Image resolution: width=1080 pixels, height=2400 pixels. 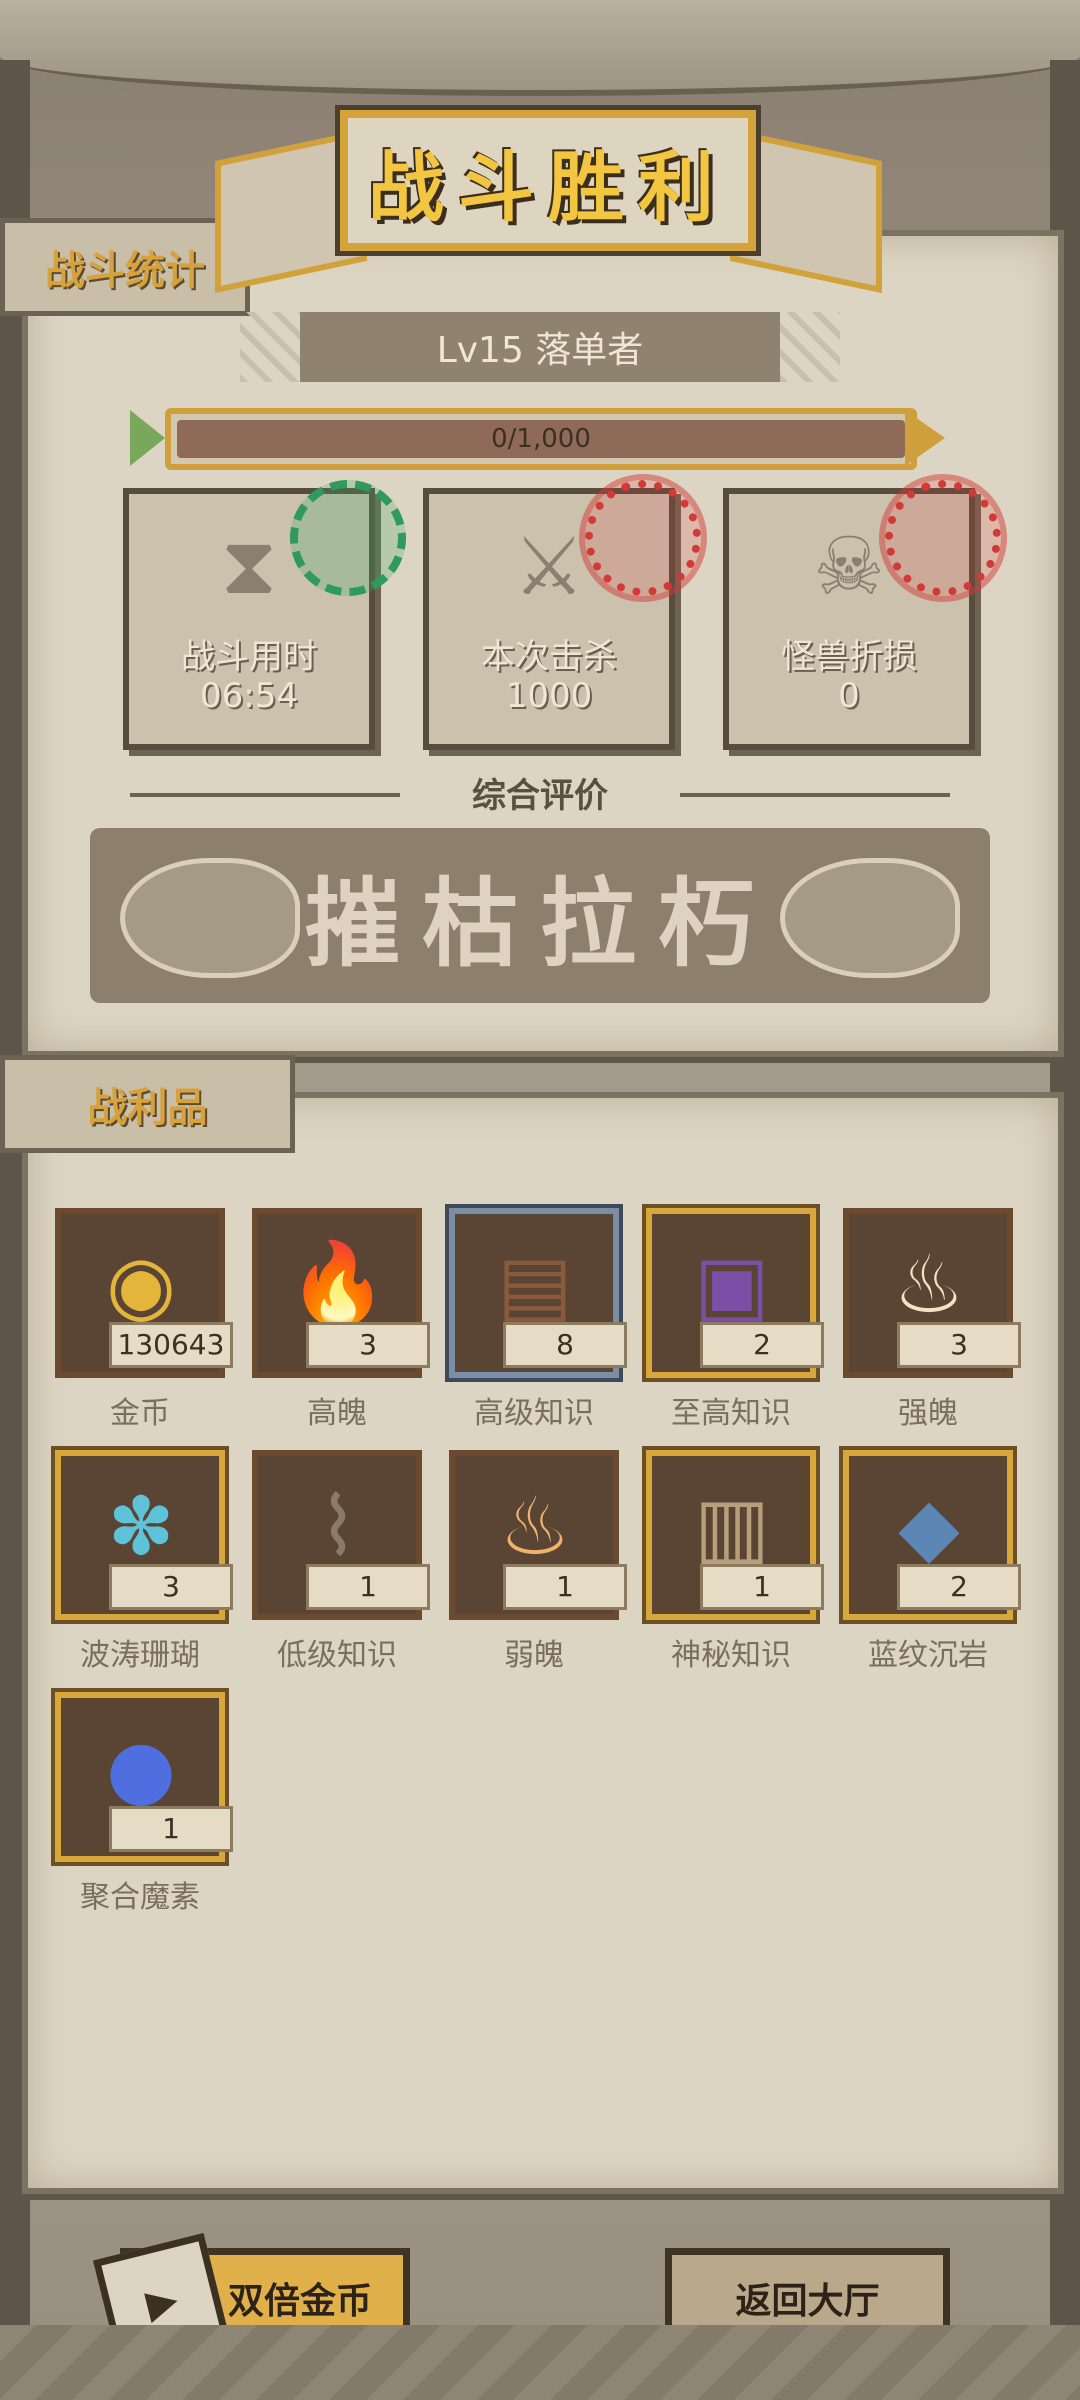 I want to click on loot-item-frame: ● 1, so click(x=144, y=1777).